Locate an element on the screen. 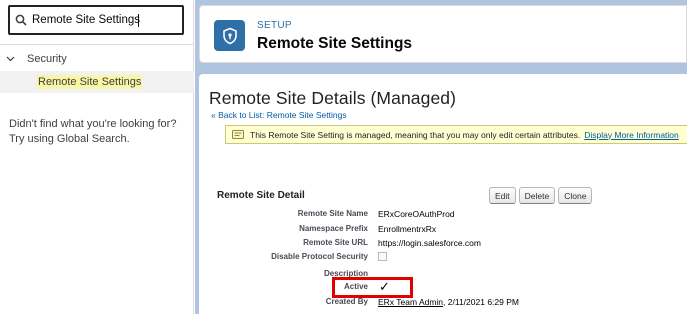 The image size is (687, 314). chevron-down-icon is located at coordinates (13, 59).